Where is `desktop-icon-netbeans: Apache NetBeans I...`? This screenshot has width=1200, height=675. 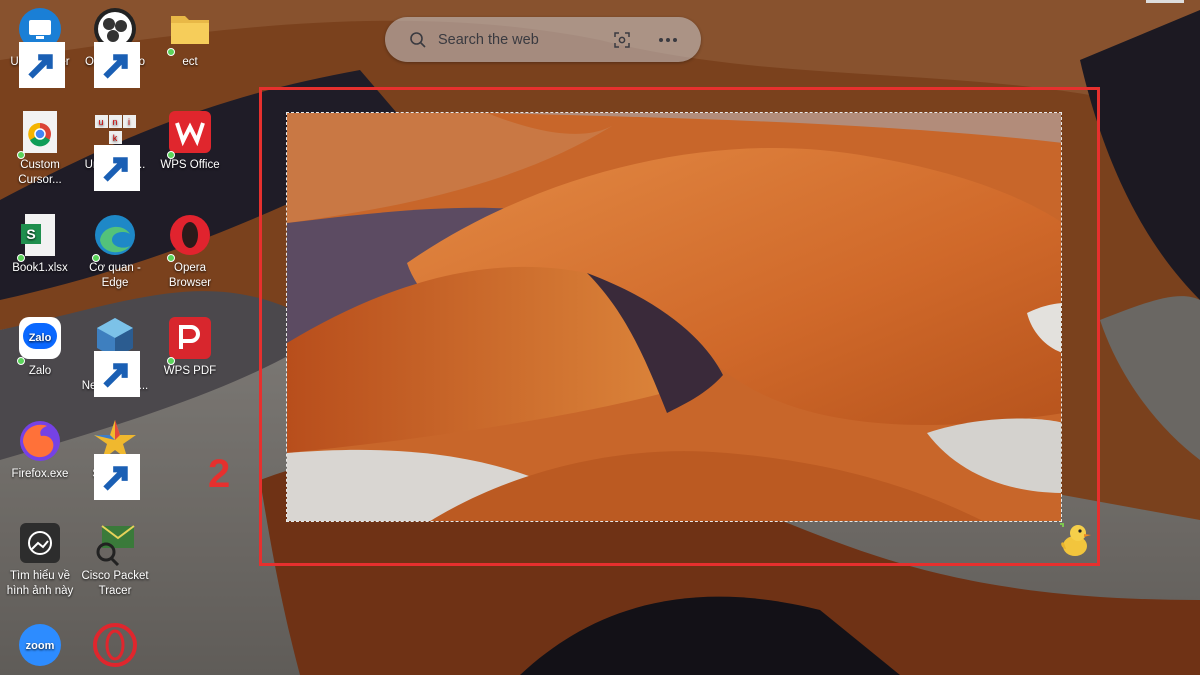
desktop-icon-netbeans: Apache NetBeans I... is located at coordinates (115, 356).